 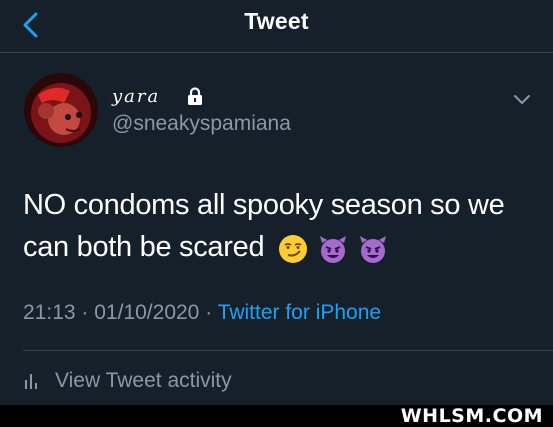 I want to click on emoji-group, so click(x=334, y=255).